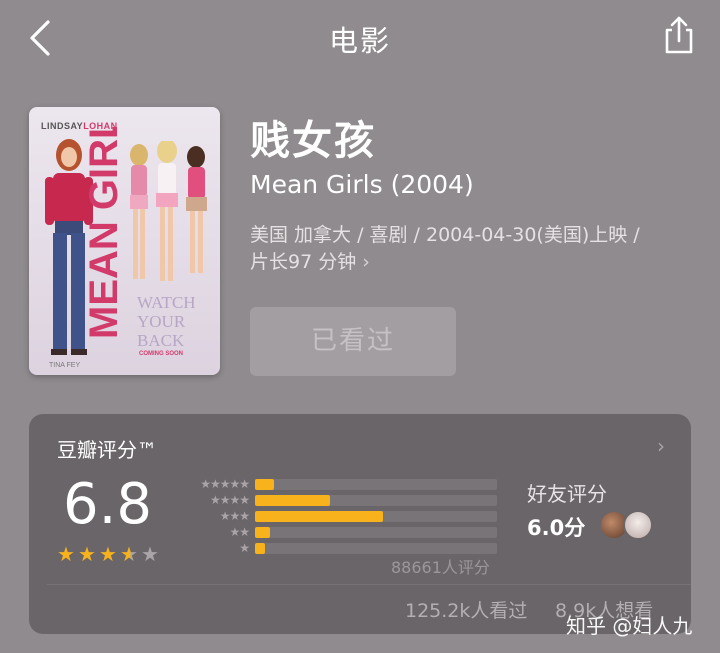  Describe the element at coordinates (225, 484) in the screenshot. I see `distribution-stars: ★★★★★` at that location.